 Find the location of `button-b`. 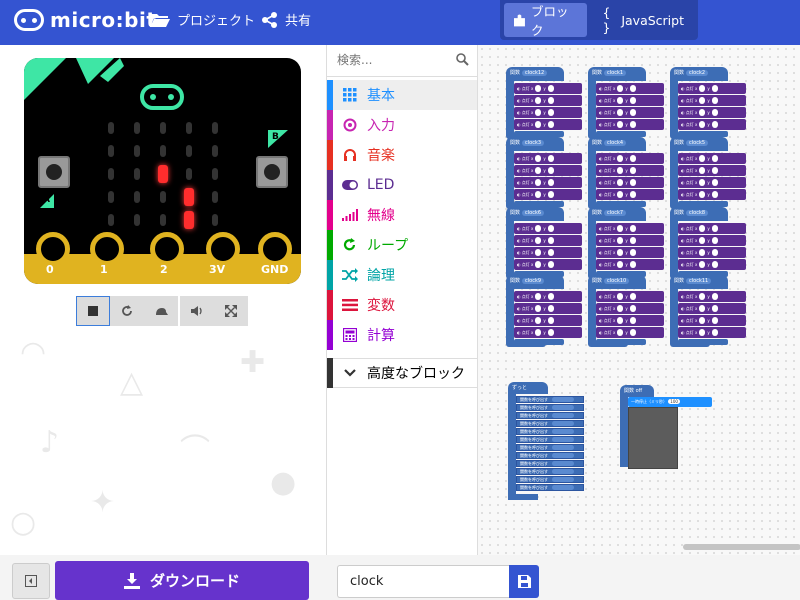

button-b is located at coordinates (272, 172).